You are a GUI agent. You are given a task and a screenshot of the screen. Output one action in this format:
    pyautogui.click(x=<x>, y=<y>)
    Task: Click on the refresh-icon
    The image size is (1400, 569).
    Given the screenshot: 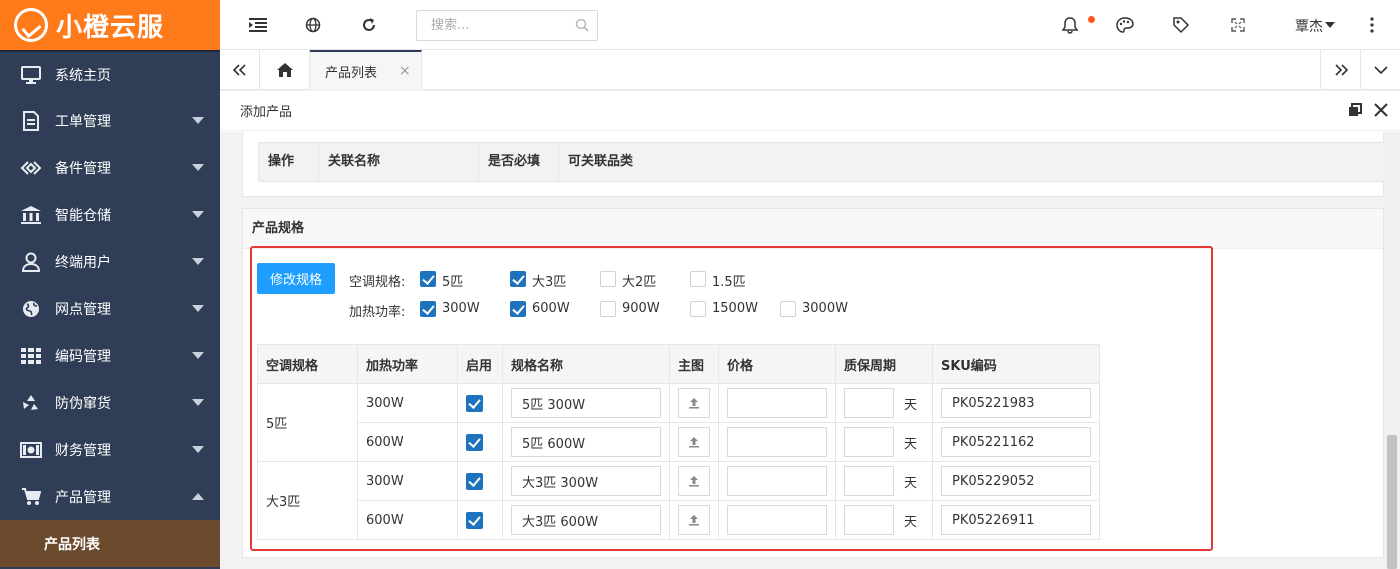 What is the action you would take?
    pyautogui.click(x=369, y=25)
    